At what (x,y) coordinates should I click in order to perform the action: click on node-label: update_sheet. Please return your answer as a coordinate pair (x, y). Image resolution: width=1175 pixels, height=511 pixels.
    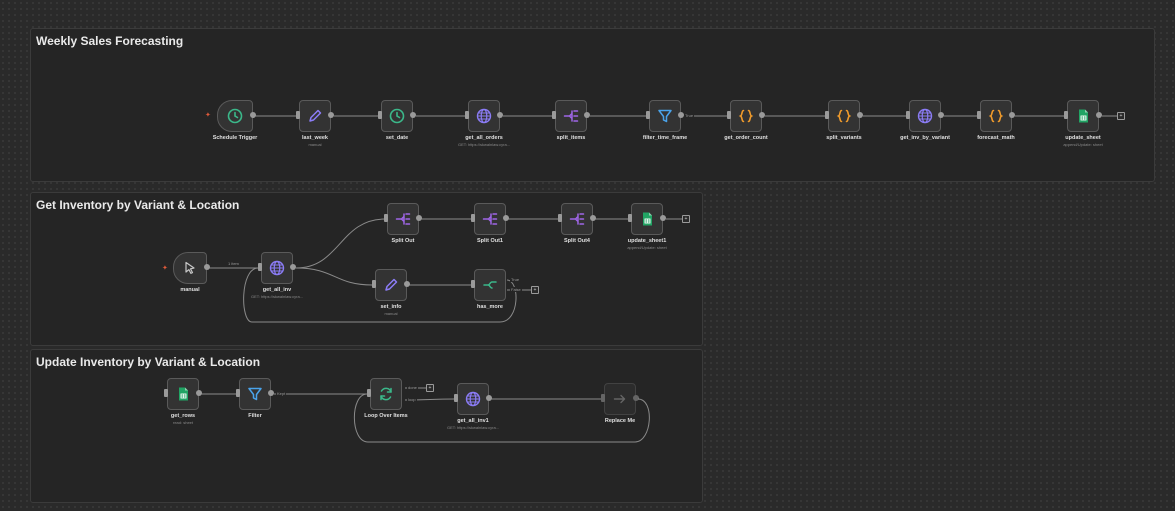
    Looking at the image, I should click on (1083, 138).